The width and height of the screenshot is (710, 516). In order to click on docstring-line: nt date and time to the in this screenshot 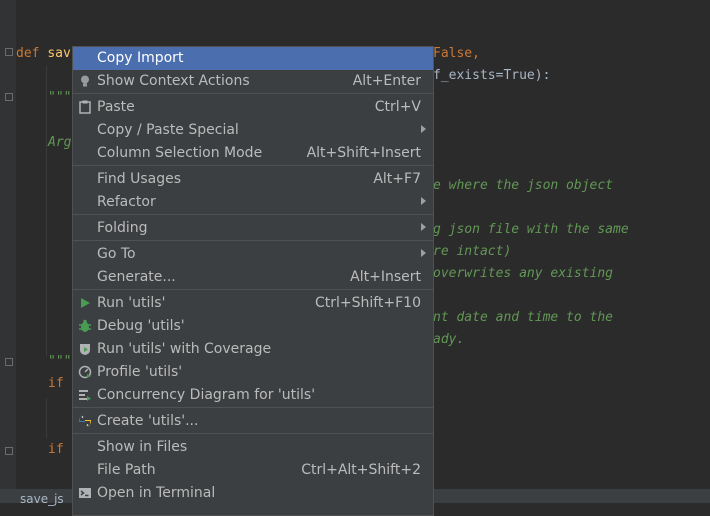, I will do `click(523, 317)`.